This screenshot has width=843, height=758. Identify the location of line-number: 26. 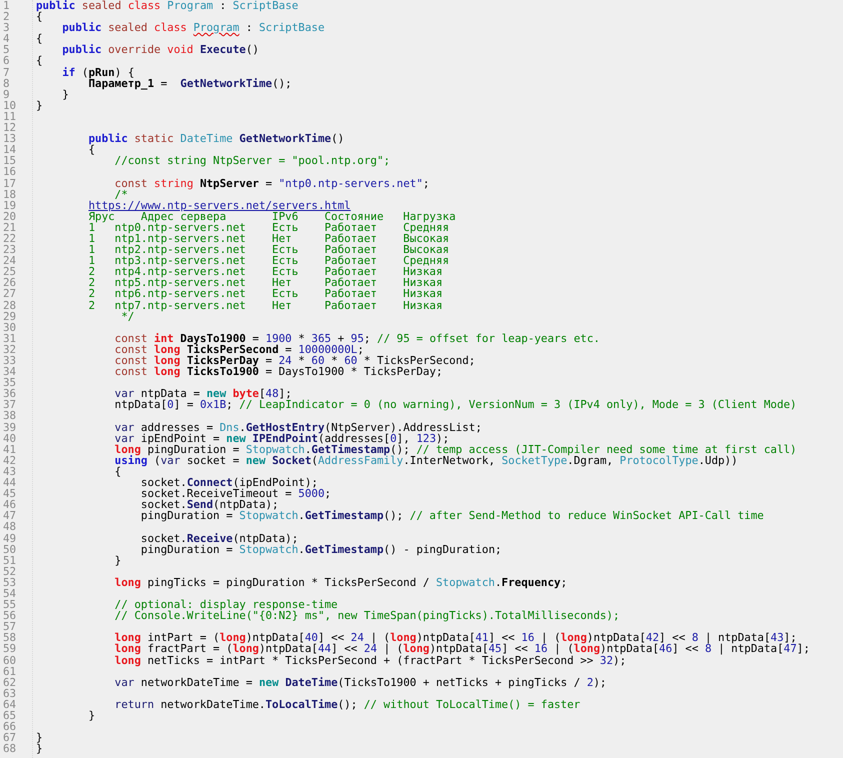
(10, 282).